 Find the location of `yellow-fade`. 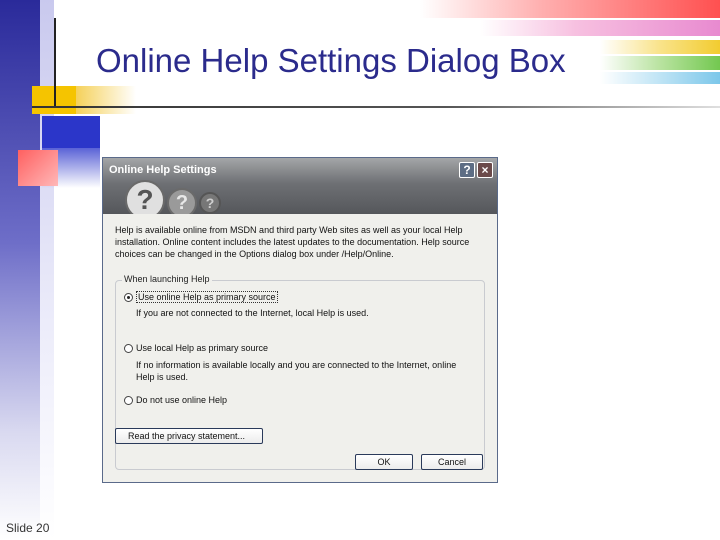

yellow-fade is located at coordinates (106, 100).